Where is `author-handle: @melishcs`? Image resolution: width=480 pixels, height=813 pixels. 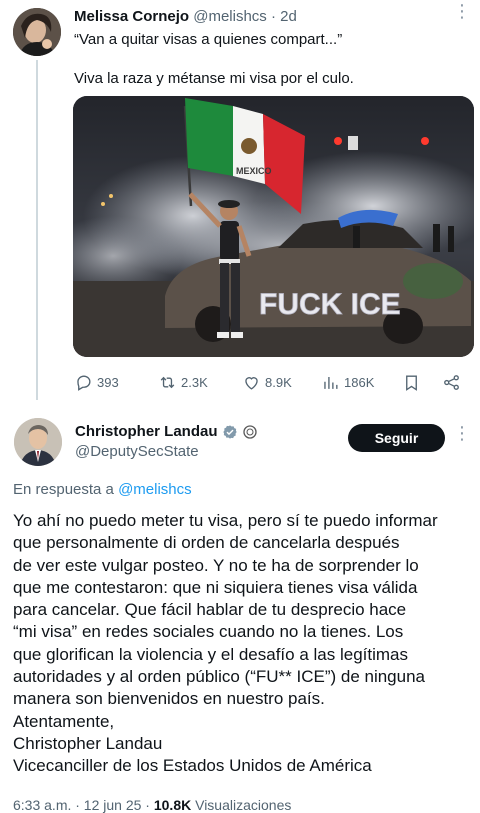 author-handle: @melishcs is located at coordinates (230, 16).